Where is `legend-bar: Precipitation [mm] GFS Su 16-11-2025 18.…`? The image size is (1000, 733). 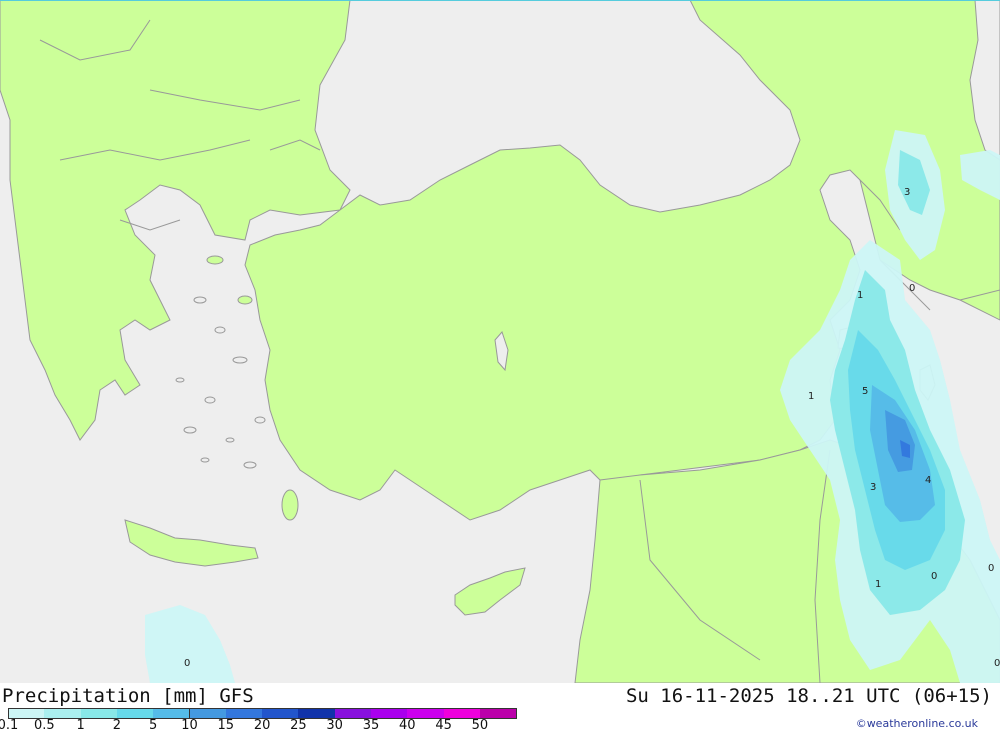
legend-bar: Precipitation [mm] GFS Su 16-11-2025 18.… is located at coordinates (500, 708).